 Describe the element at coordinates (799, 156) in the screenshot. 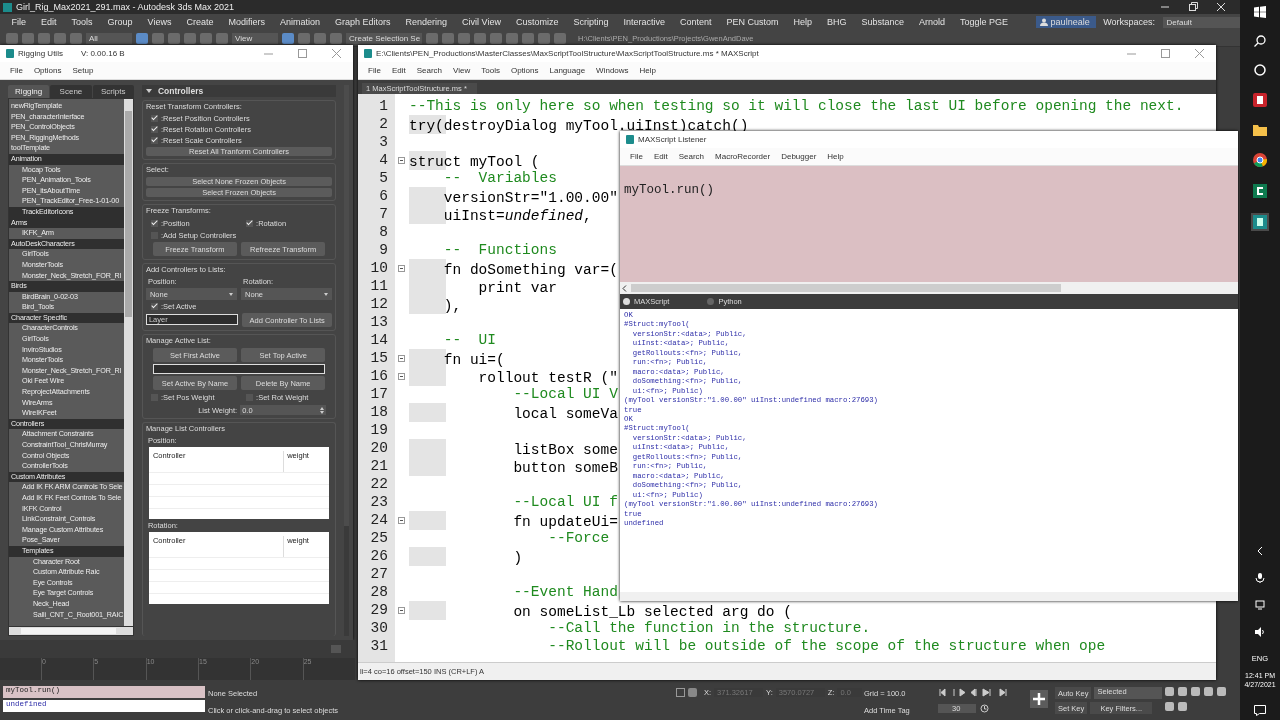

I see `menu-item: Debugger` at that location.